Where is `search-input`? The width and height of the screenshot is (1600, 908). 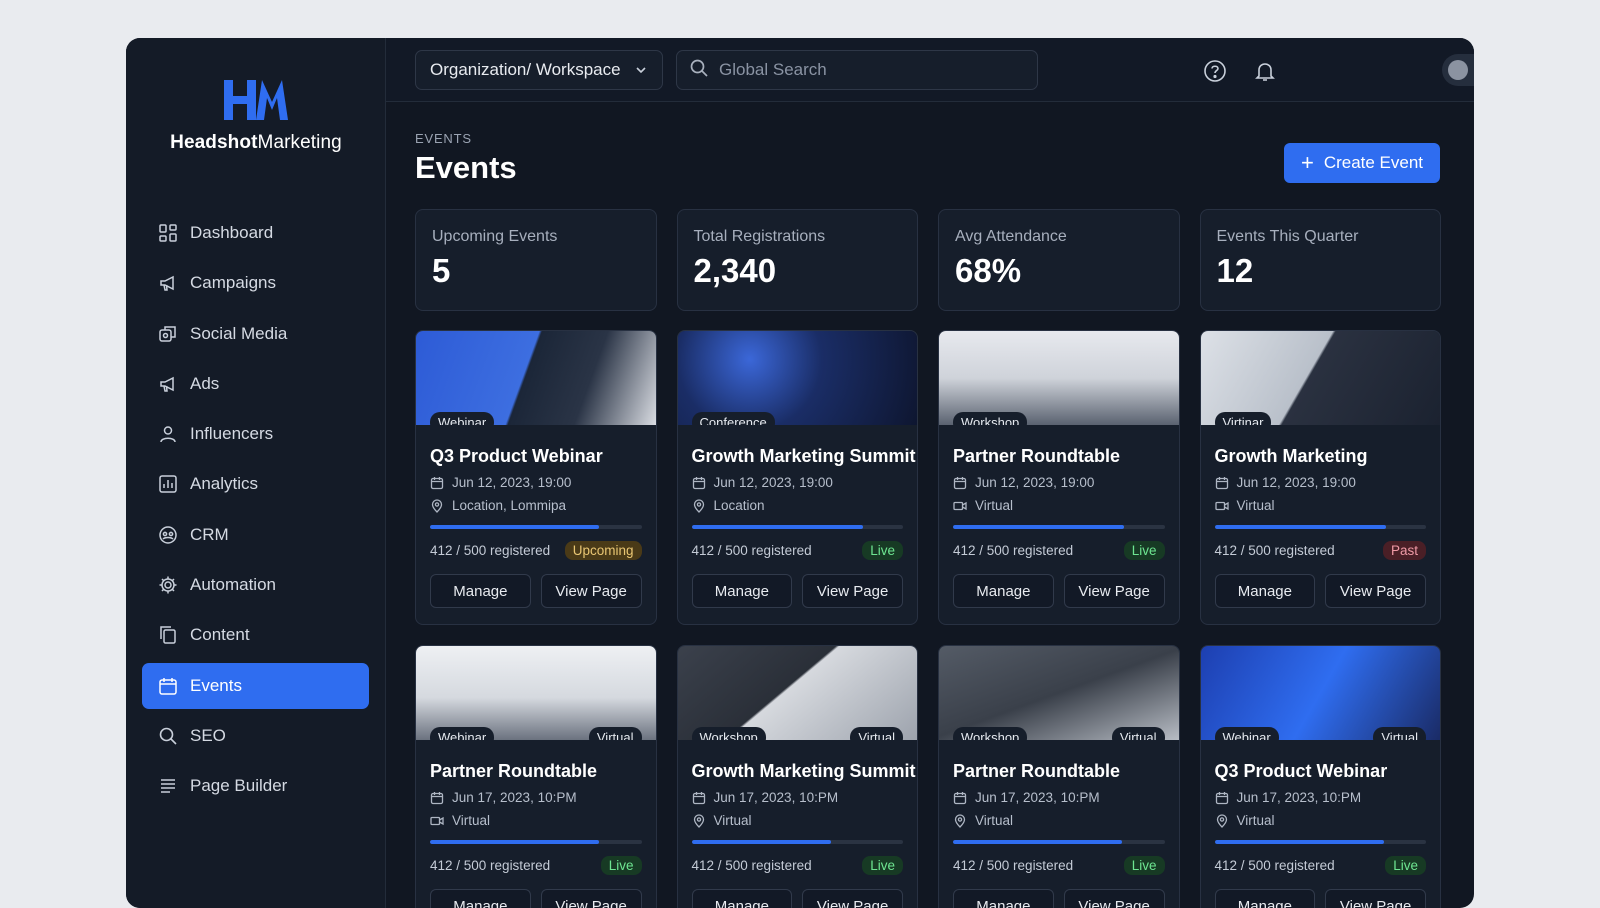
search-input is located at coordinates (869, 70).